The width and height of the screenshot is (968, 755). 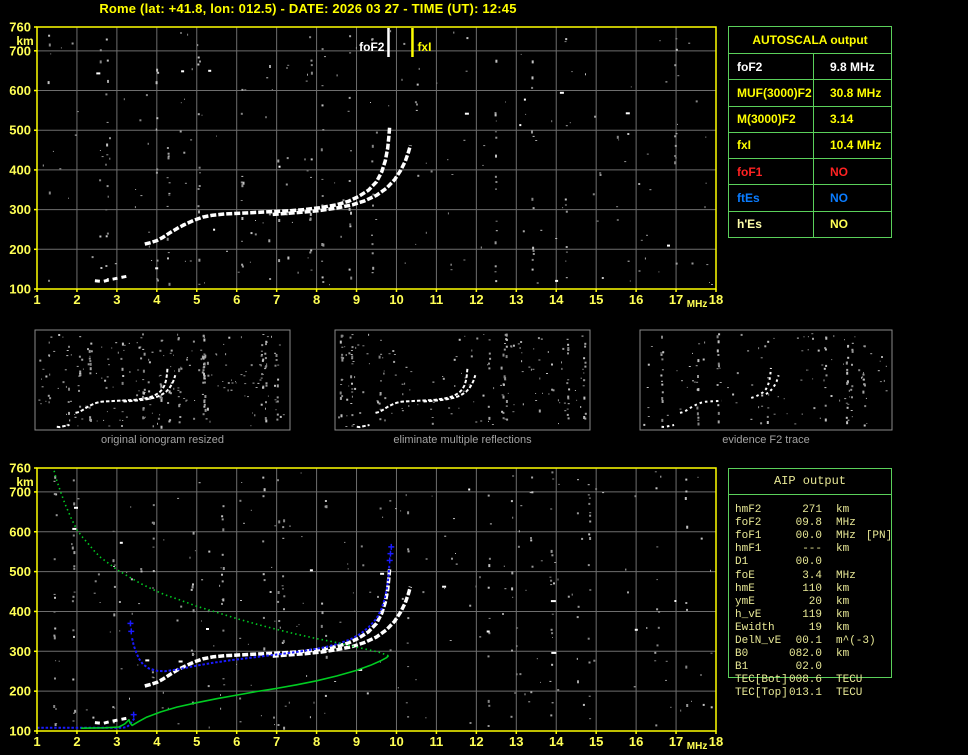 I want to click on svg-text: fxI, so click(x=424, y=47).